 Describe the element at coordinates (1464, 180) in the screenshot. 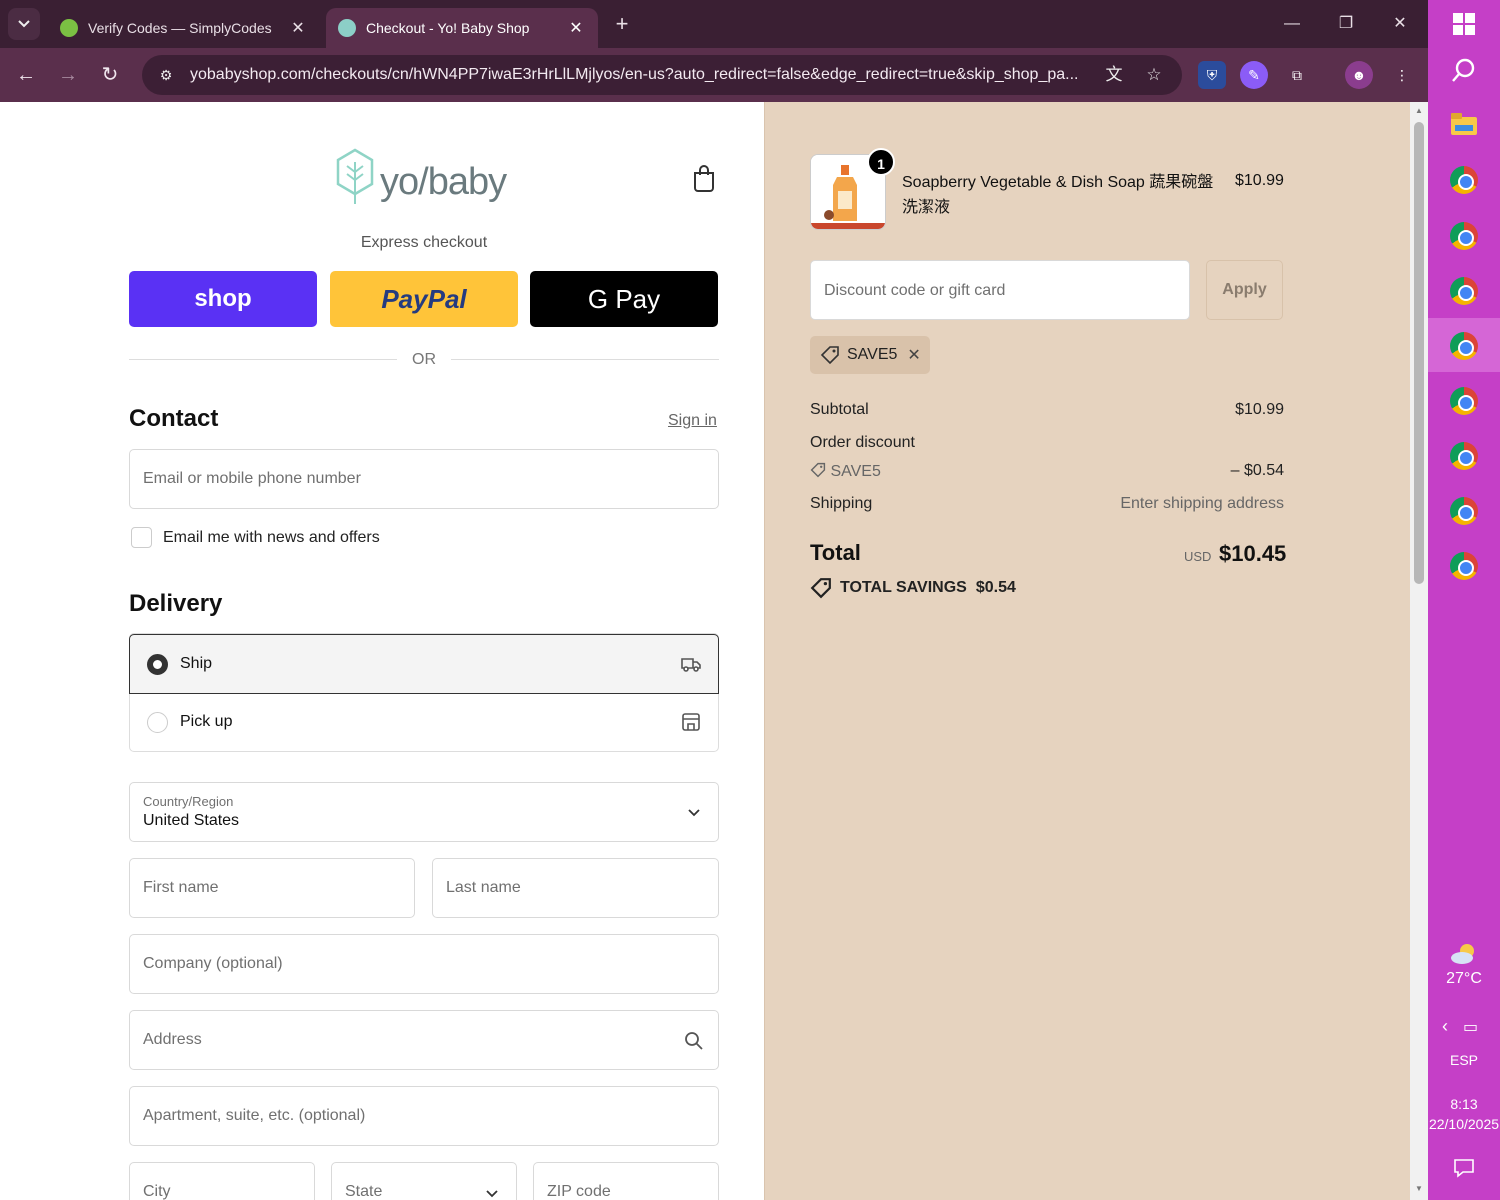

I see `chrome-icon` at that location.